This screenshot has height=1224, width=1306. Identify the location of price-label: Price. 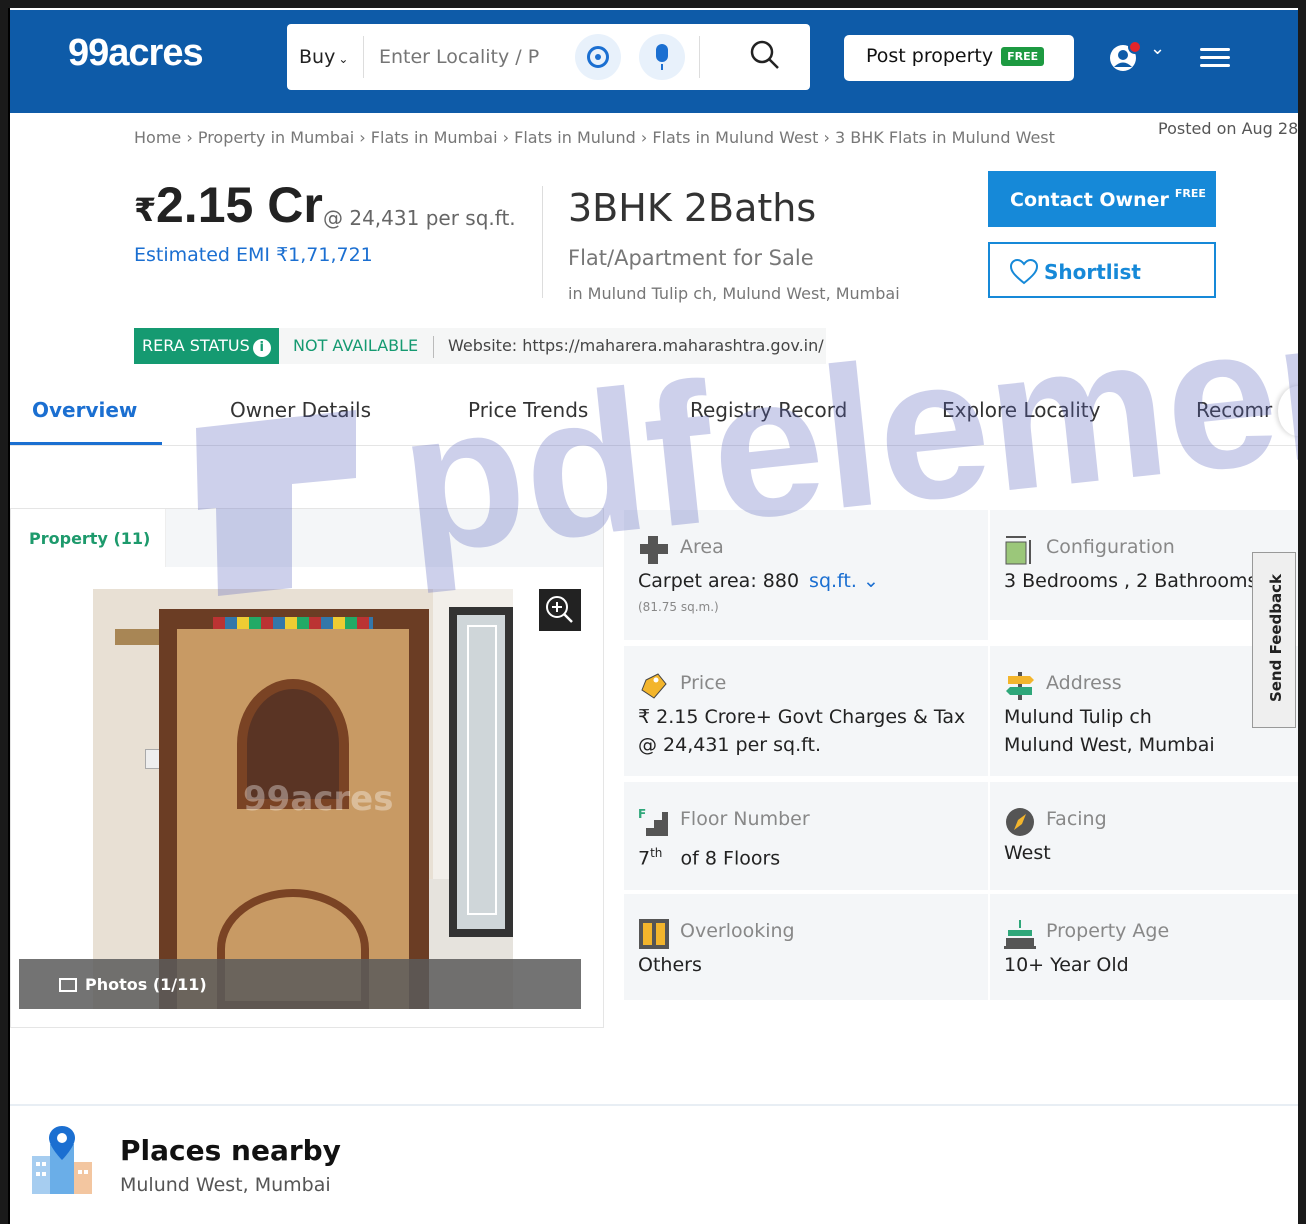
(703, 683).